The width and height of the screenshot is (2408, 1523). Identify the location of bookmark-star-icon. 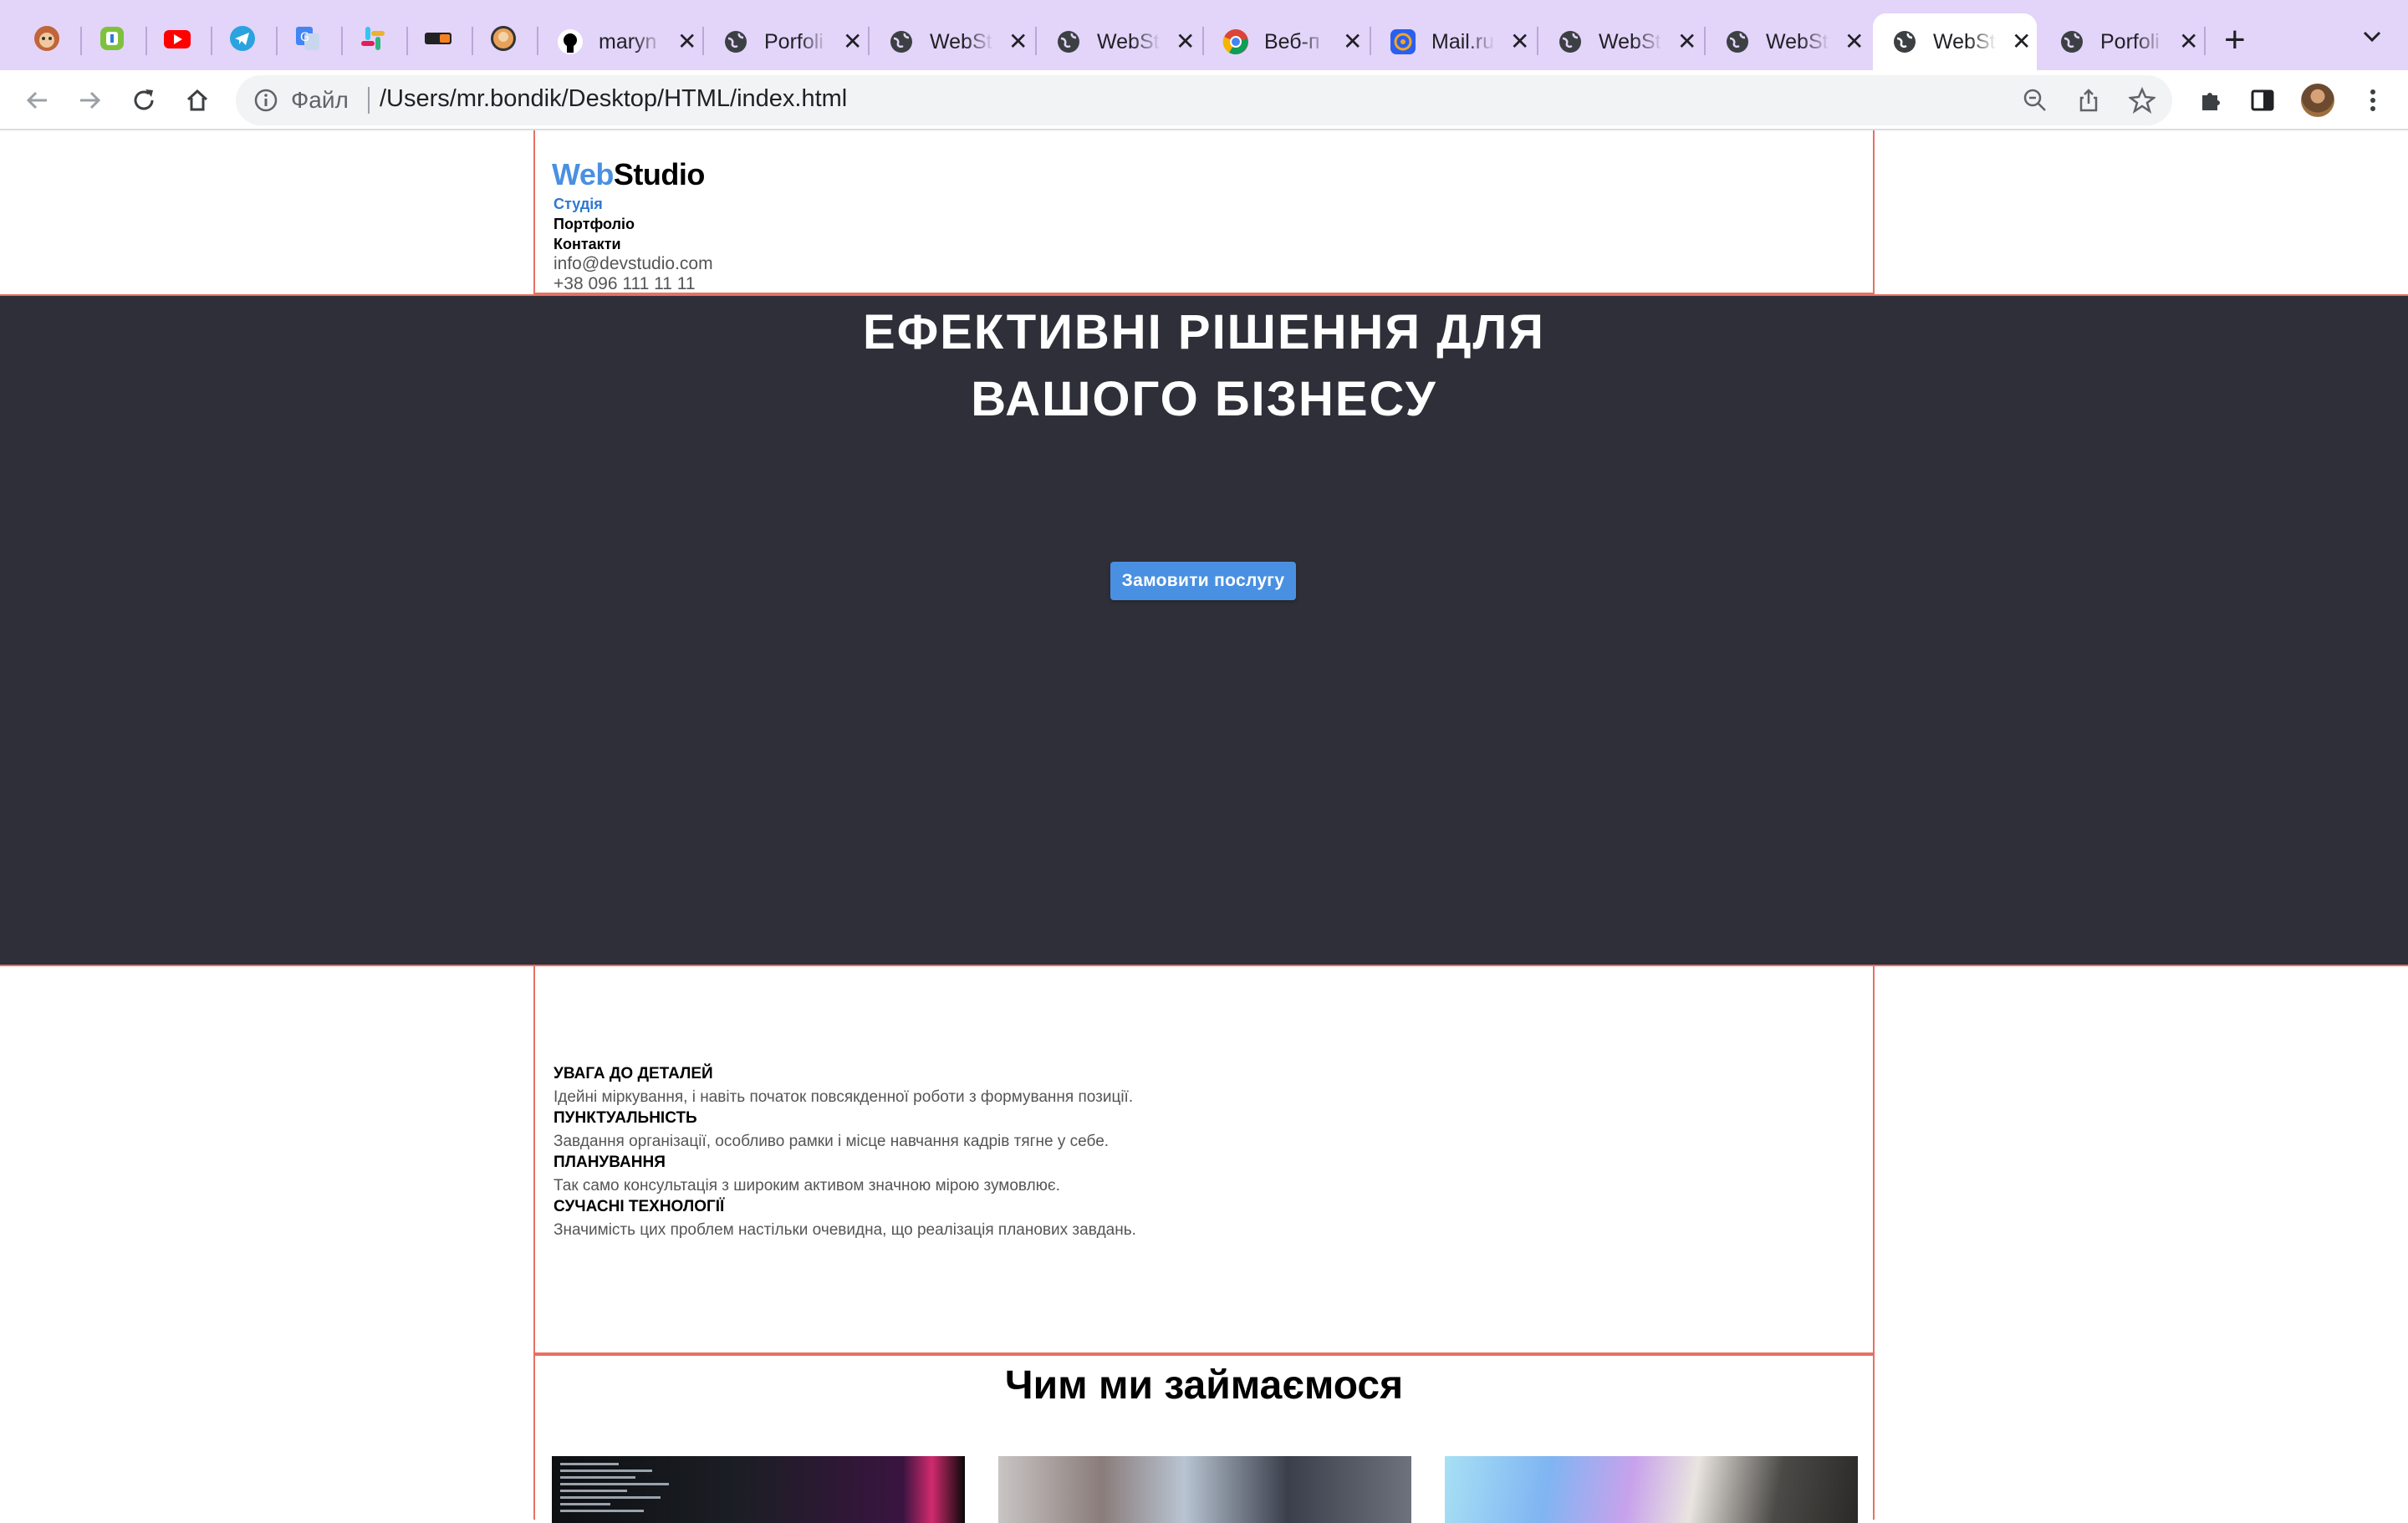
(2142, 101).